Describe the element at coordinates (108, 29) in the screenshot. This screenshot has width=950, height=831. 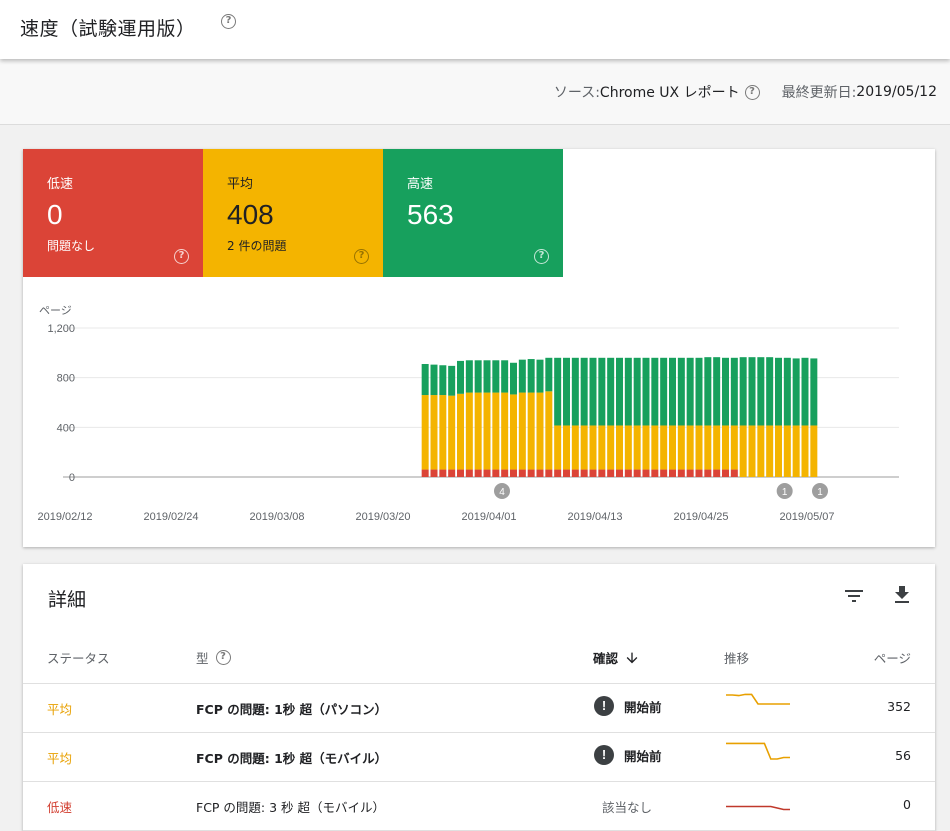
I see `page-title: 速度（試験運用版）` at that location.